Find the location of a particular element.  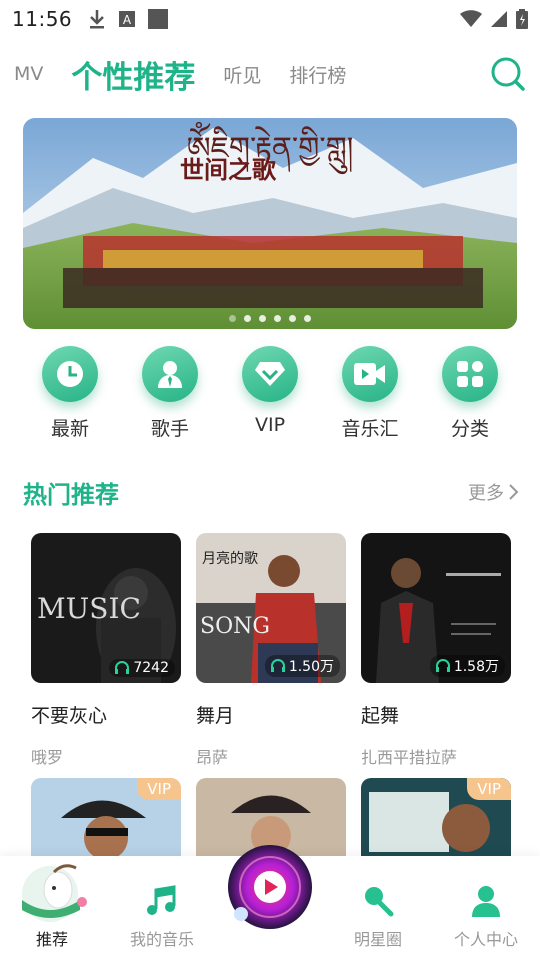

svg-text: A is located at coordinates (127, 20).